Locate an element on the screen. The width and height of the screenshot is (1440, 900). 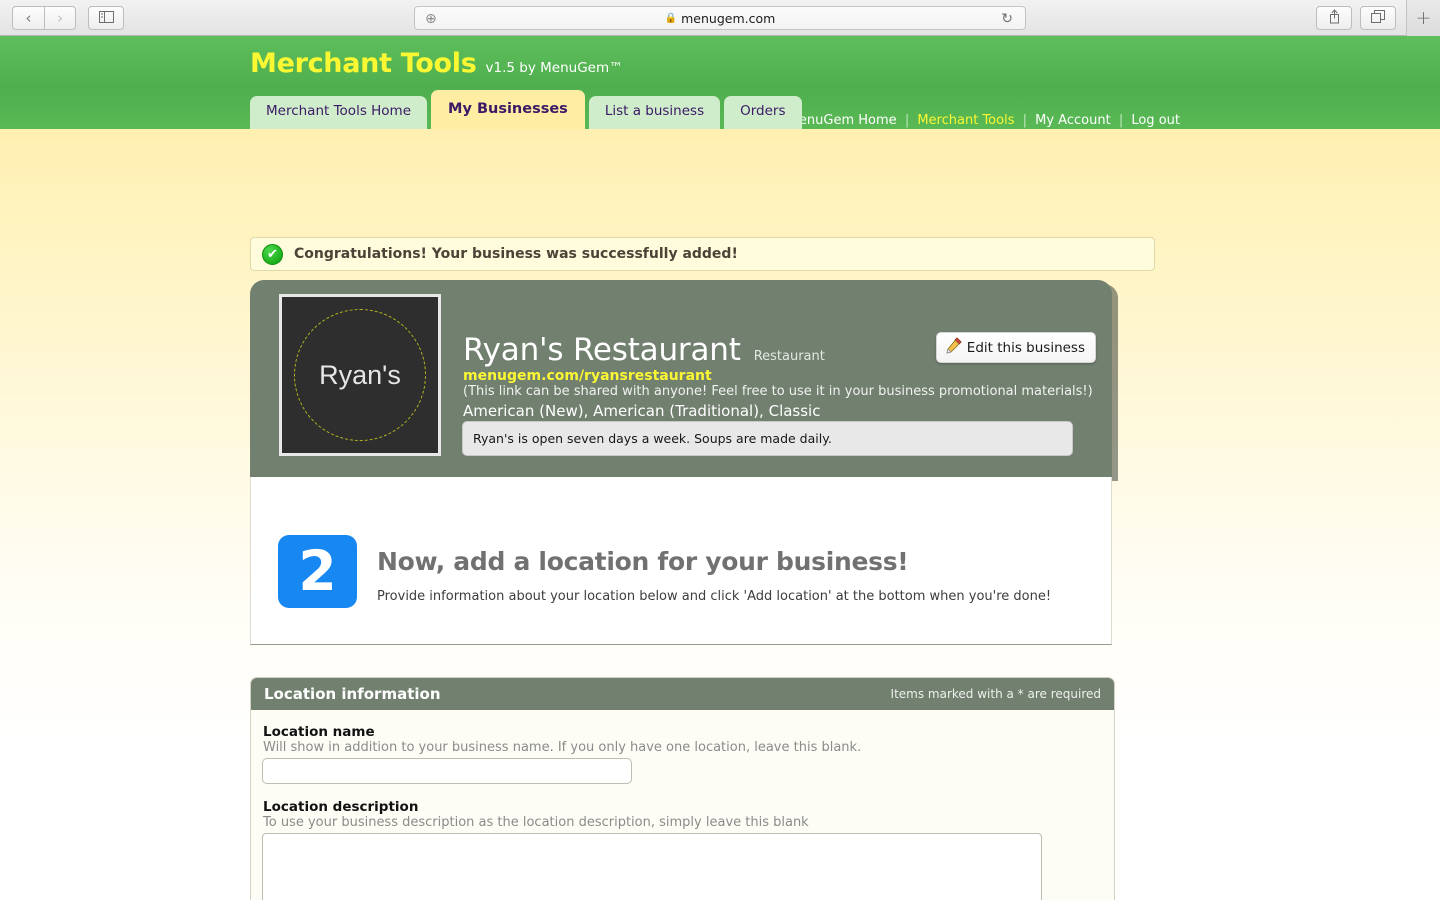
tab-orders: Orders is located at coordinates (763, 112).